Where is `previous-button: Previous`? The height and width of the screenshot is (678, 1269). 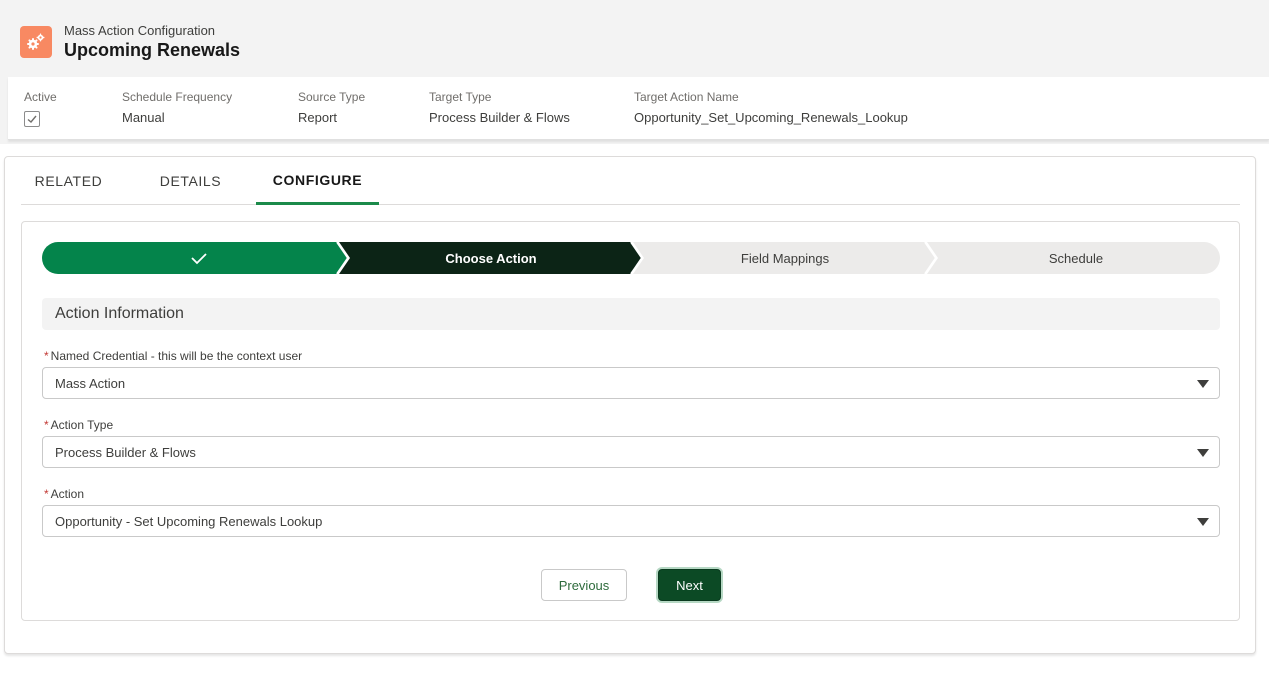
previous-button: Previous is located at coordinates (584, 585).